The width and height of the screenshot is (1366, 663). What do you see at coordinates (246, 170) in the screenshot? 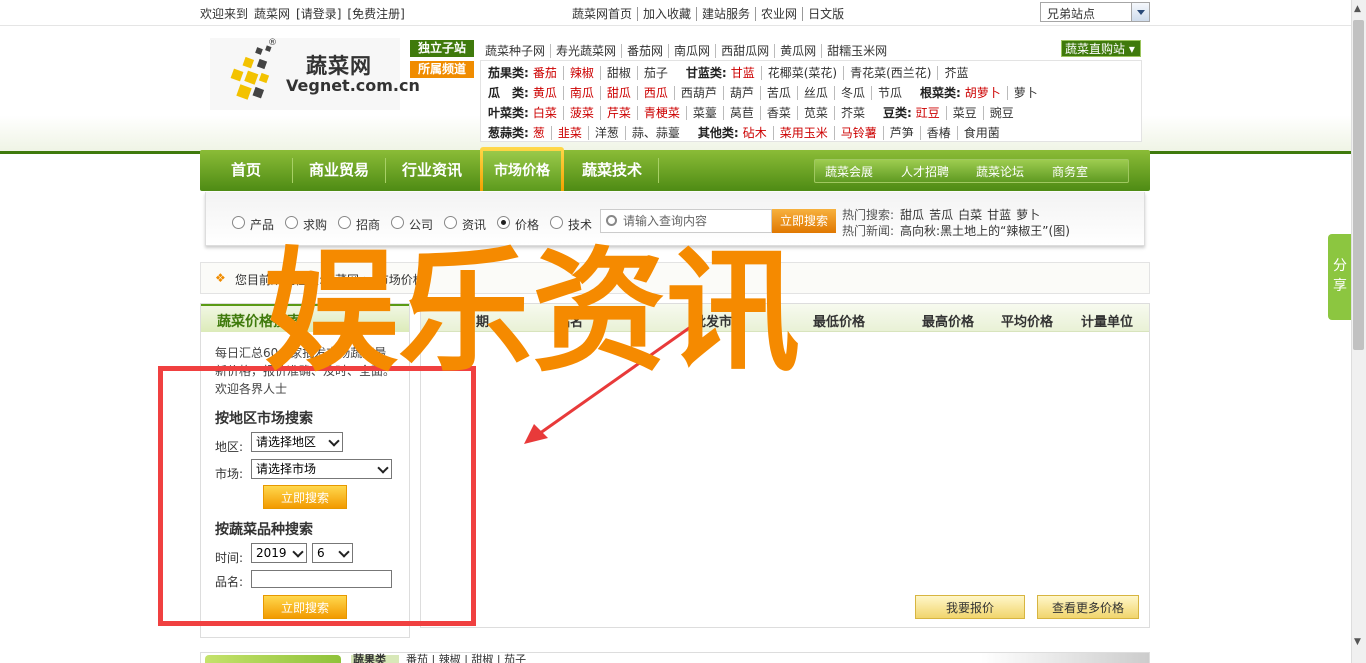
I see `nav-home: 首页` at bounding box center [246, 170].